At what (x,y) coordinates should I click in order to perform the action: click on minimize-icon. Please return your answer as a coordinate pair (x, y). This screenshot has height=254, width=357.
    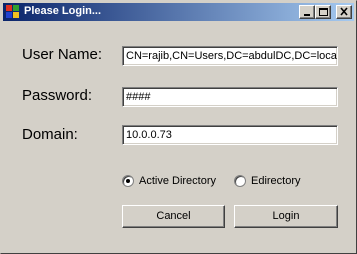
    Looking at the image, I should click on (307, 15).